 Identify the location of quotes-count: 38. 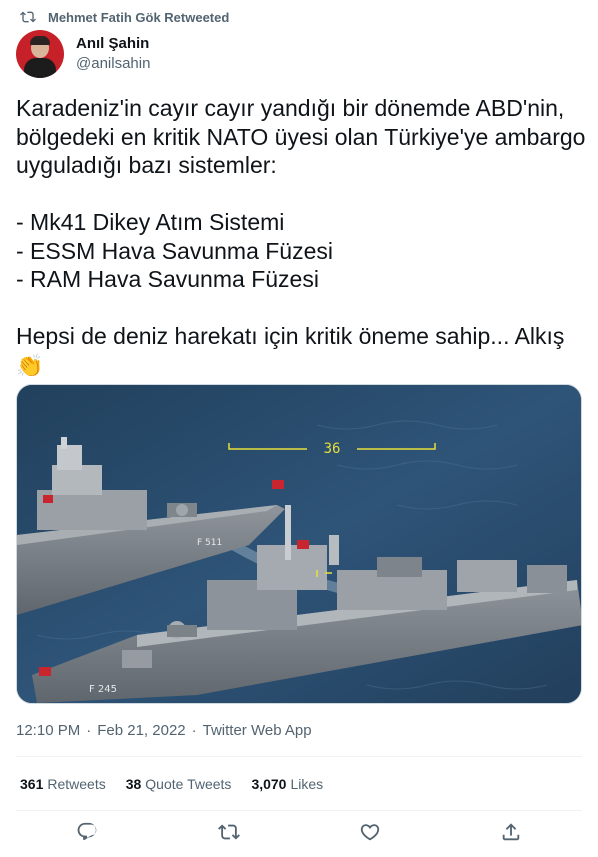
(133, 784).